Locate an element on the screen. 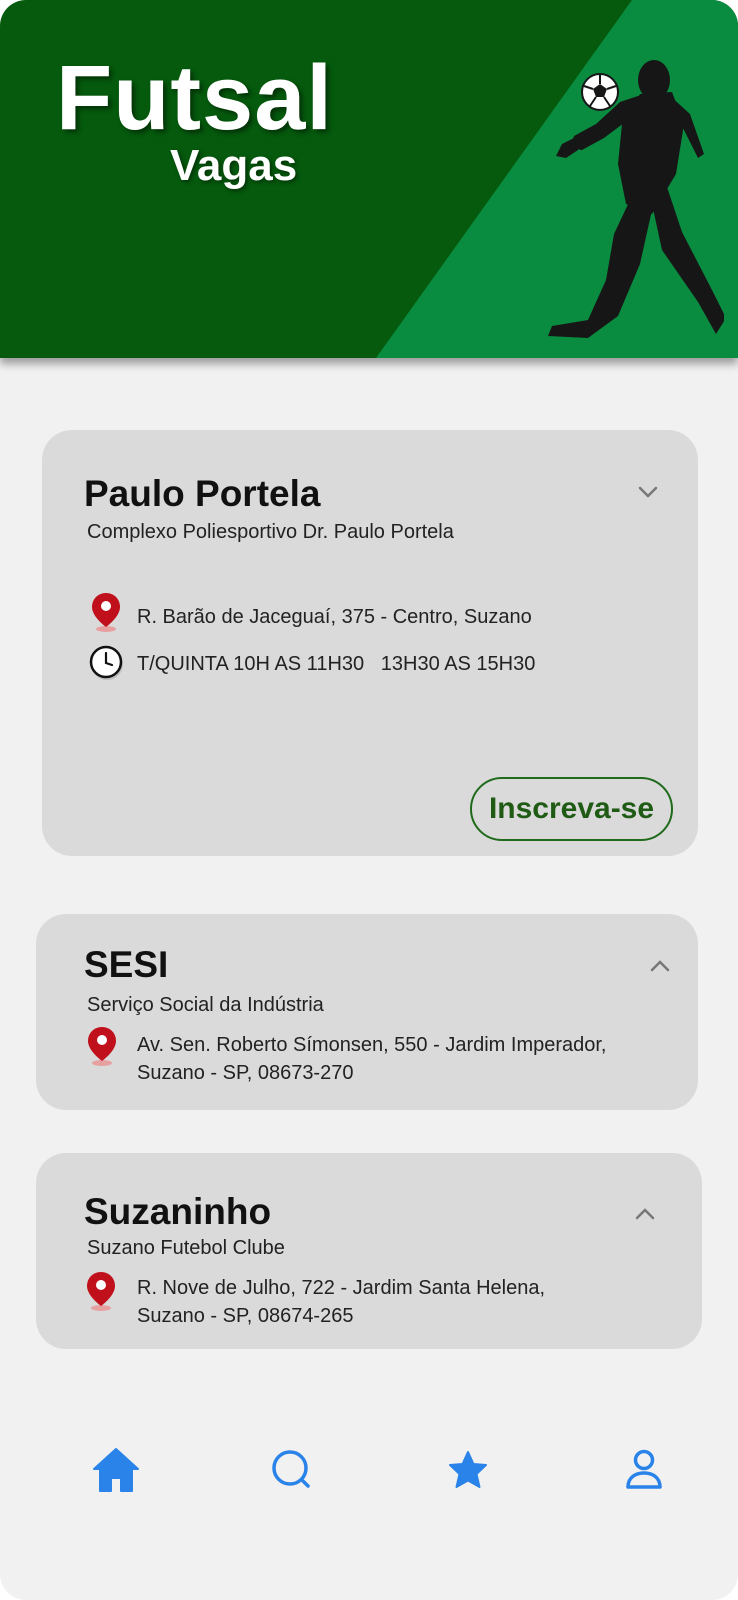 Image resolution: width=738 pixels, height=1600 pixels. venue-address-line2: Suzano - SP, 08674-265 is located at coordinates (245, 1316).